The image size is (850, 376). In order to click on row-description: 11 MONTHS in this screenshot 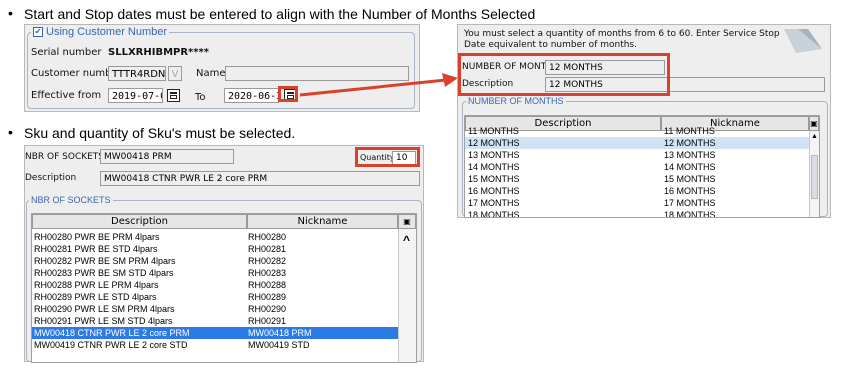, I will do `click(493, 131)`.